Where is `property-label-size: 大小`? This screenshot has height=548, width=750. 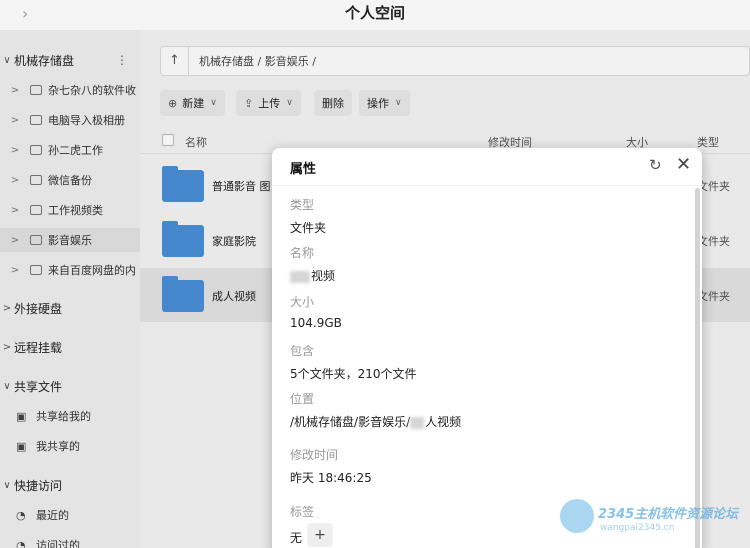
property-label-size: 大小 is located at coordinates (302, 302).